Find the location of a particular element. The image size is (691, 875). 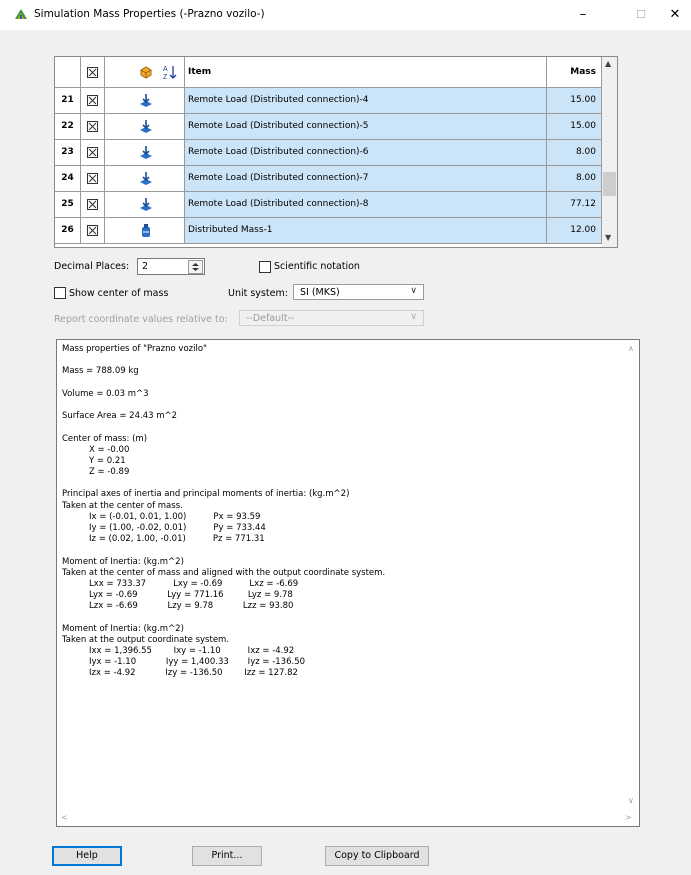

components-icon is located at coordinates (146, 72).